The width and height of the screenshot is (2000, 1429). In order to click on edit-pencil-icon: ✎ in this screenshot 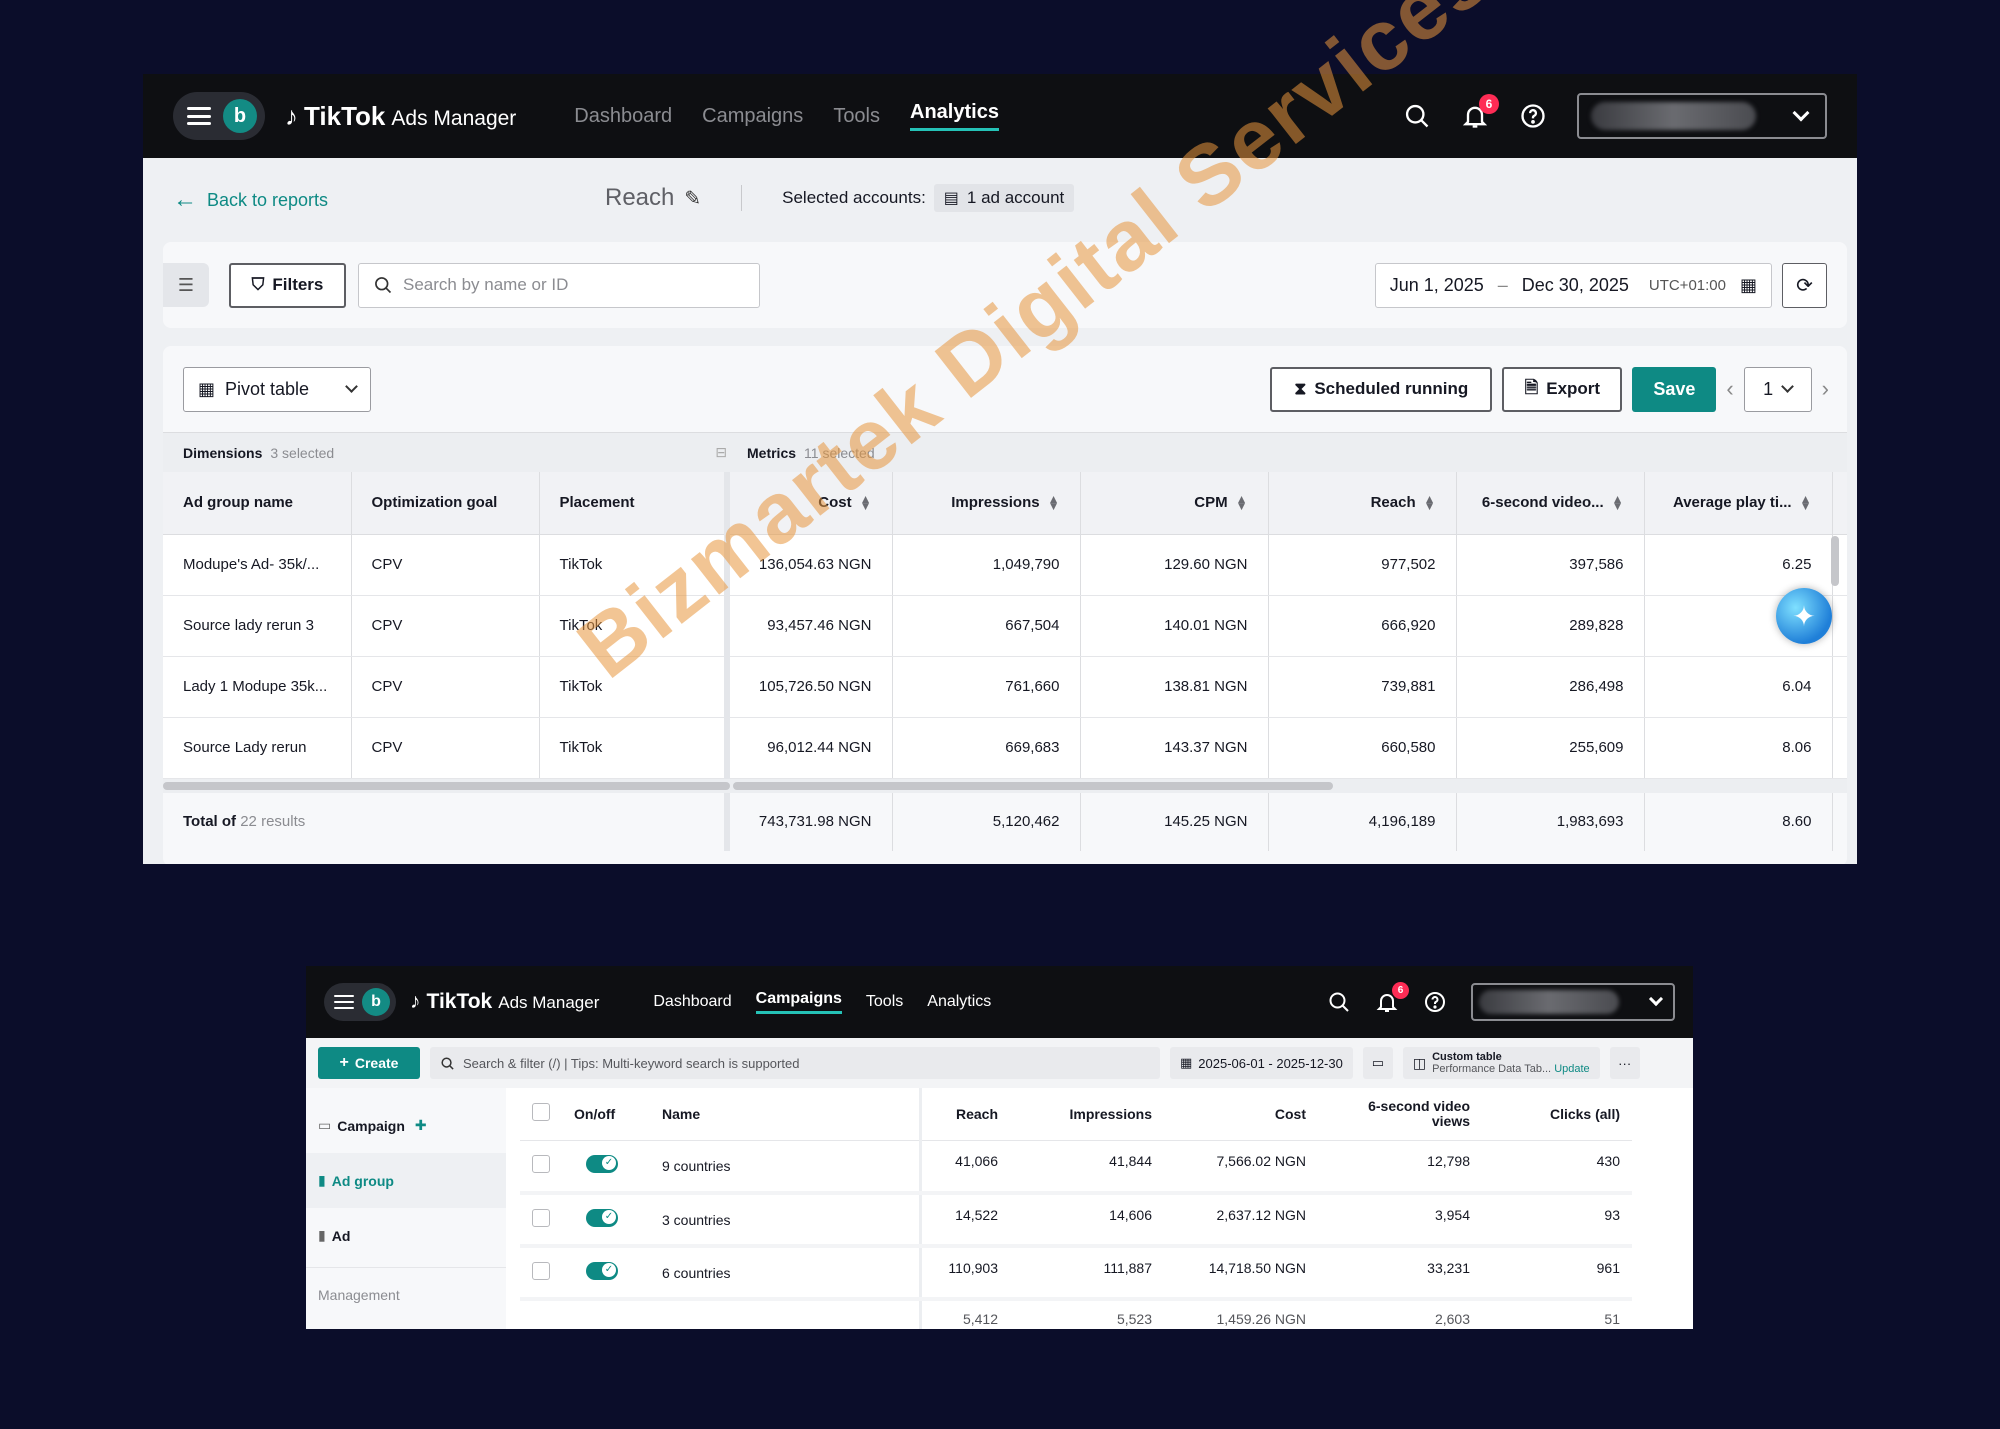, I will do `click(692, 198)`.